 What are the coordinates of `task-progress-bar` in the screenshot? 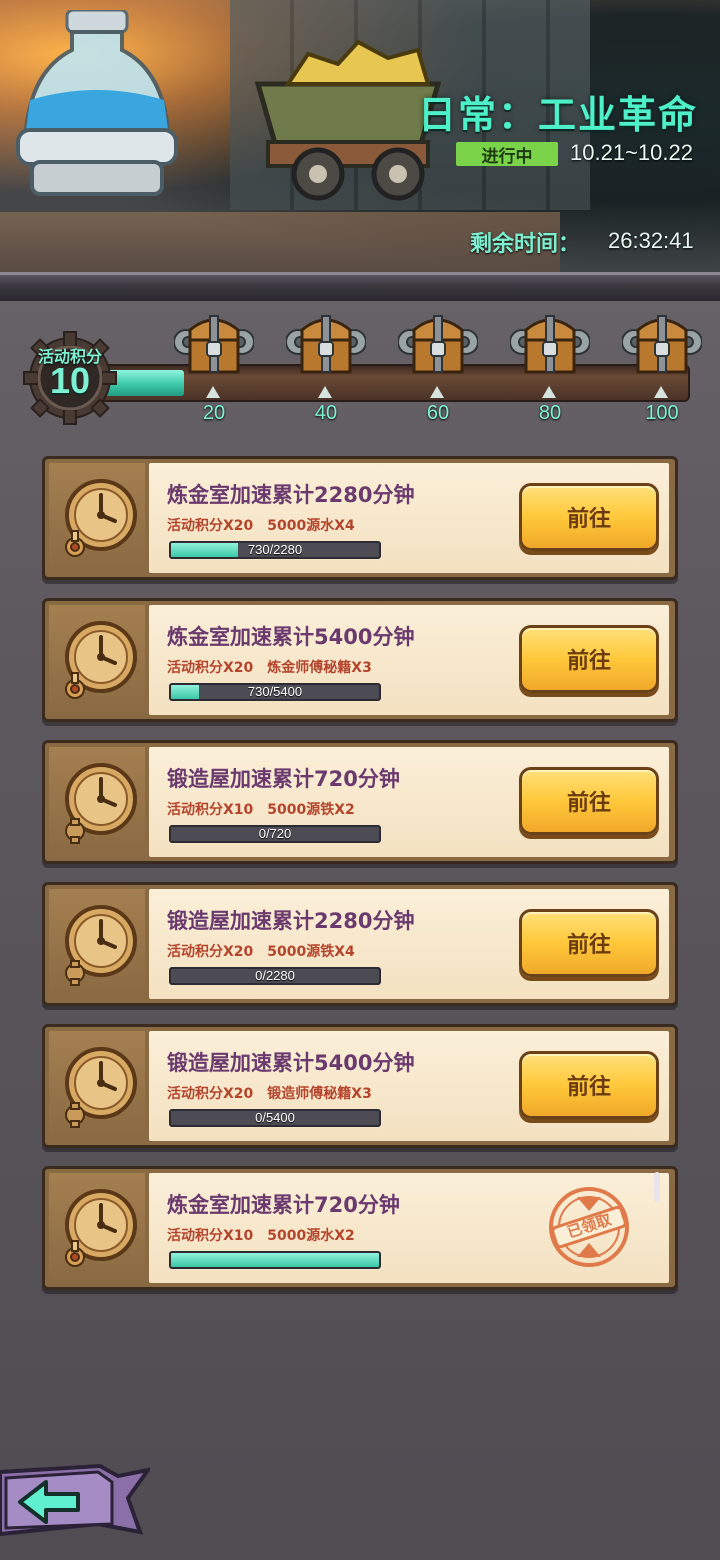 It's located at (275, 1260).